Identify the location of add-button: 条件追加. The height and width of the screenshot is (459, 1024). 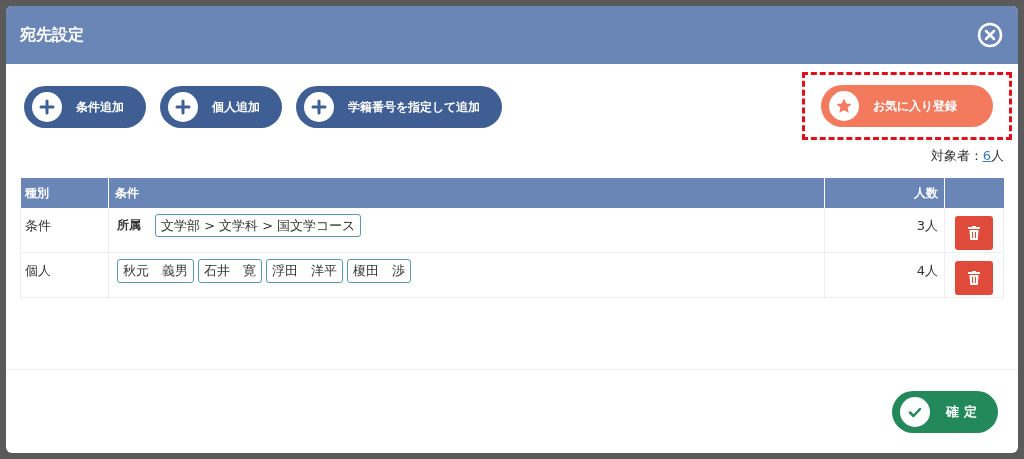
(85, 107).